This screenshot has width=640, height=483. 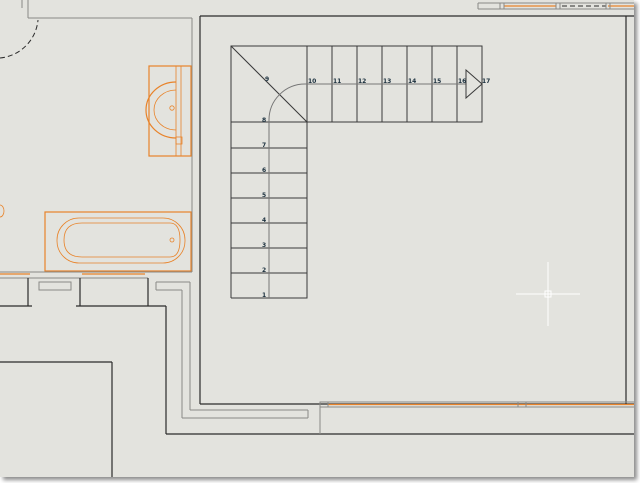 I want to click on stair-direction-arrow, so click(x=474, y=84).